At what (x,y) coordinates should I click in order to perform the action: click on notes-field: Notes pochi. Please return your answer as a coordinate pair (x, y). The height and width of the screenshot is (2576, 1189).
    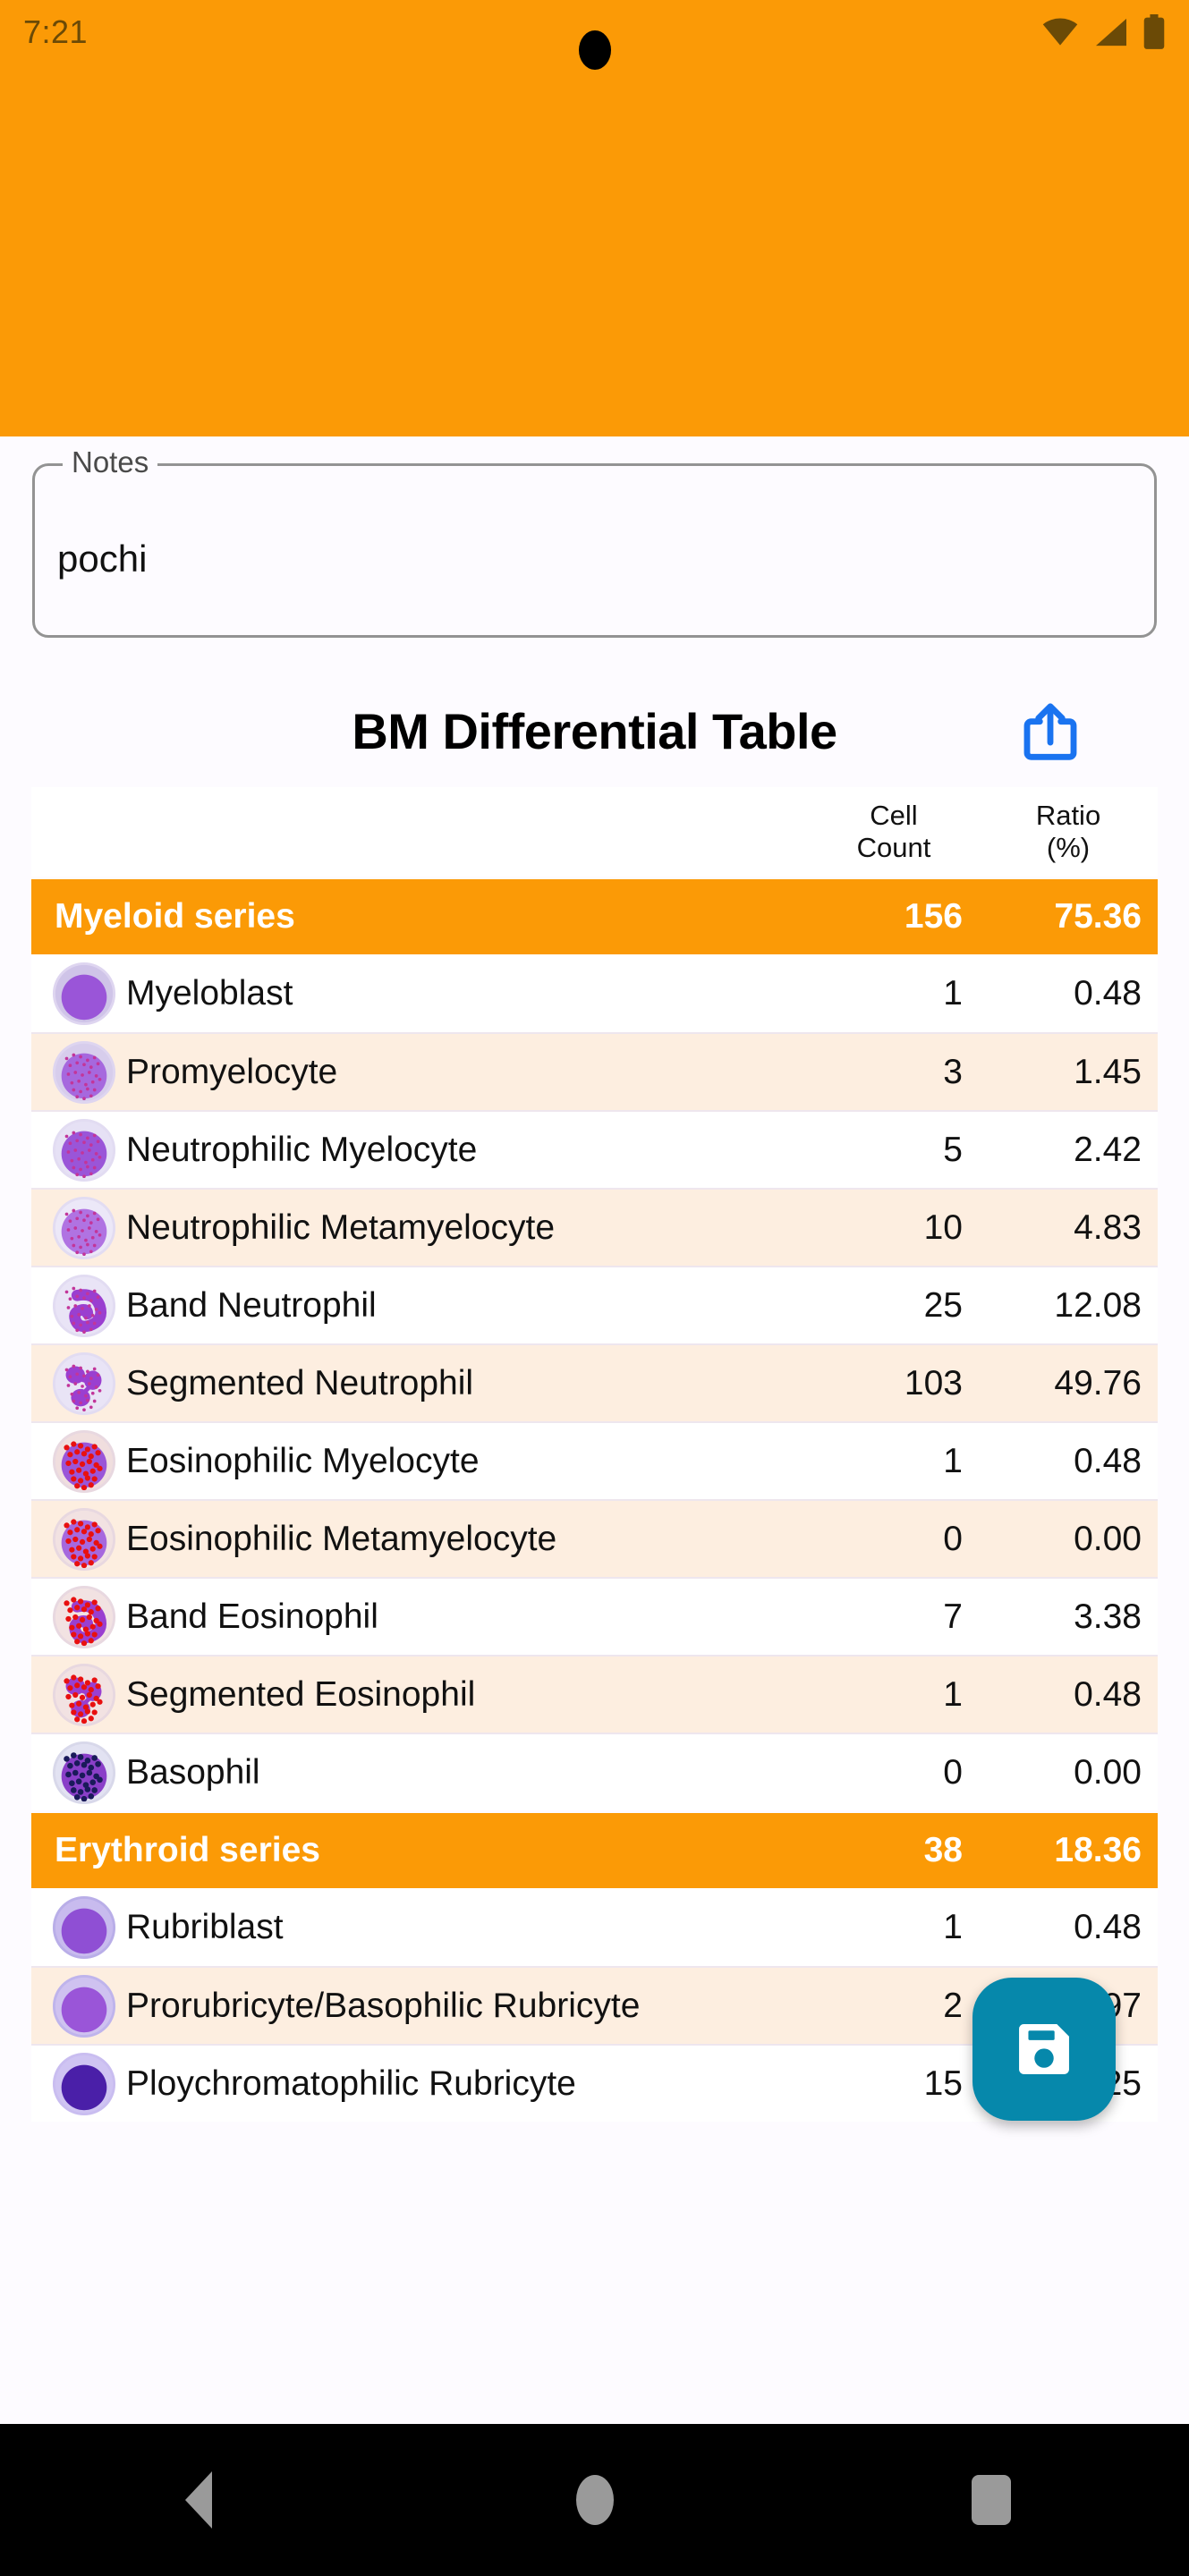
    Looking at the image, I should click on (594, 541).